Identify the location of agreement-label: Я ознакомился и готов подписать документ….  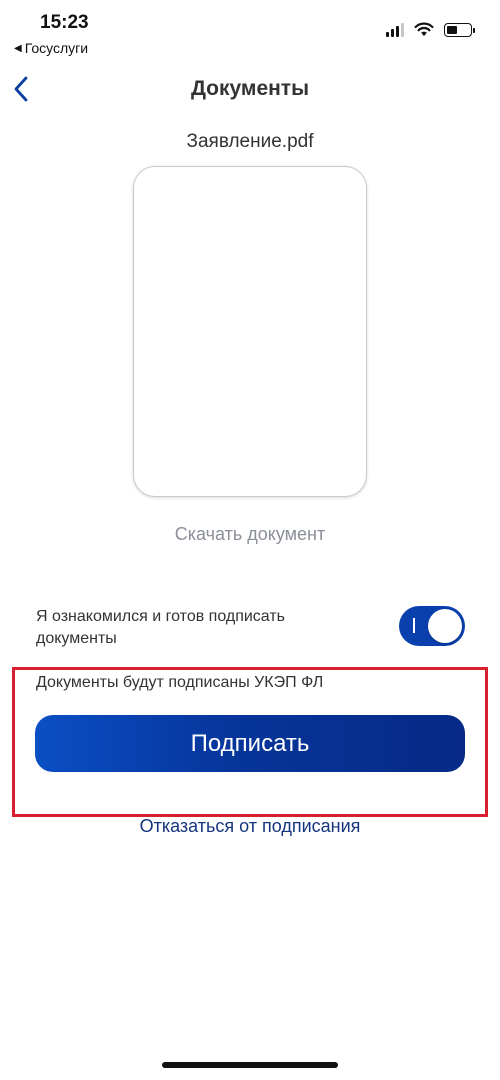
(161, 627).